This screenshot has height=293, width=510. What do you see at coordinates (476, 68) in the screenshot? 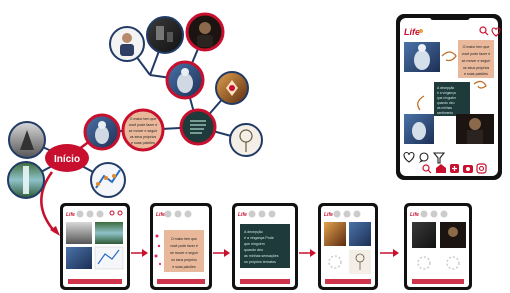
I see `quote-line-4: os seus próprios` at bounding box center [476, 68].